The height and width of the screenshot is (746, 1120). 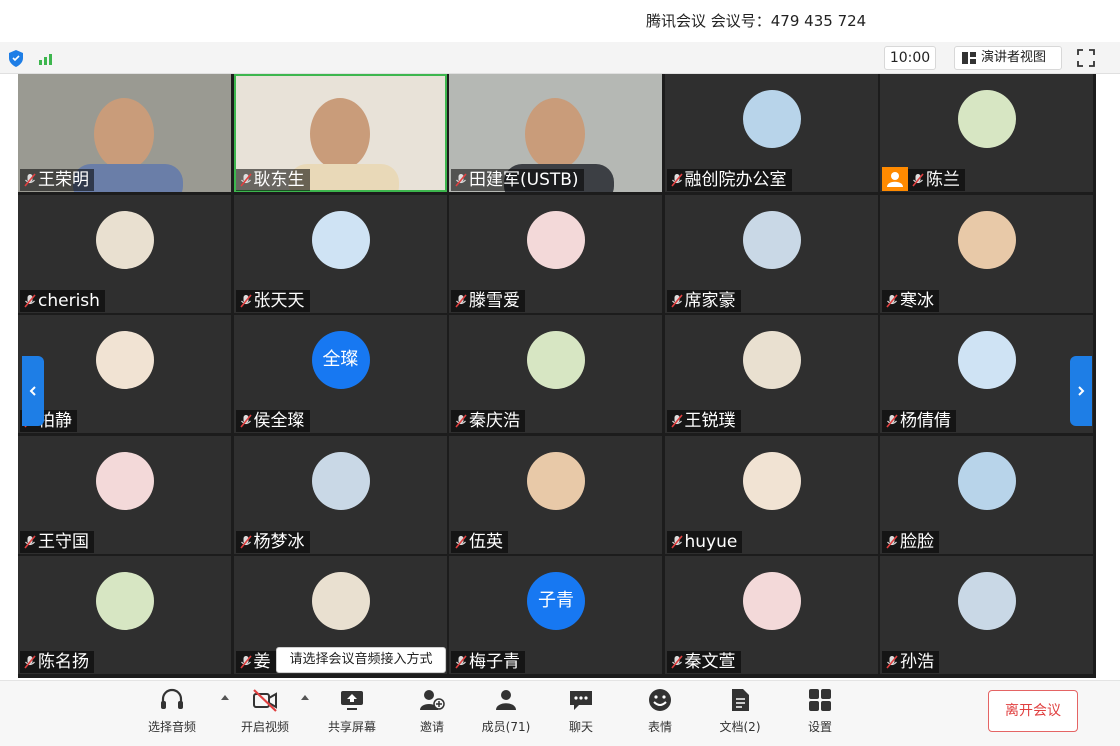 I want to click on document-icon, so click(x=740, y=700).